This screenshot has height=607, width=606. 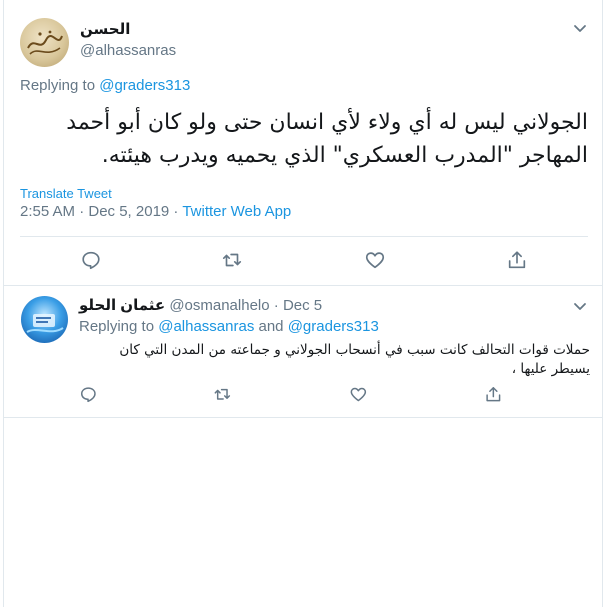 I want to click on tweet-author-name: الحسن, so click(x=105, y=29).